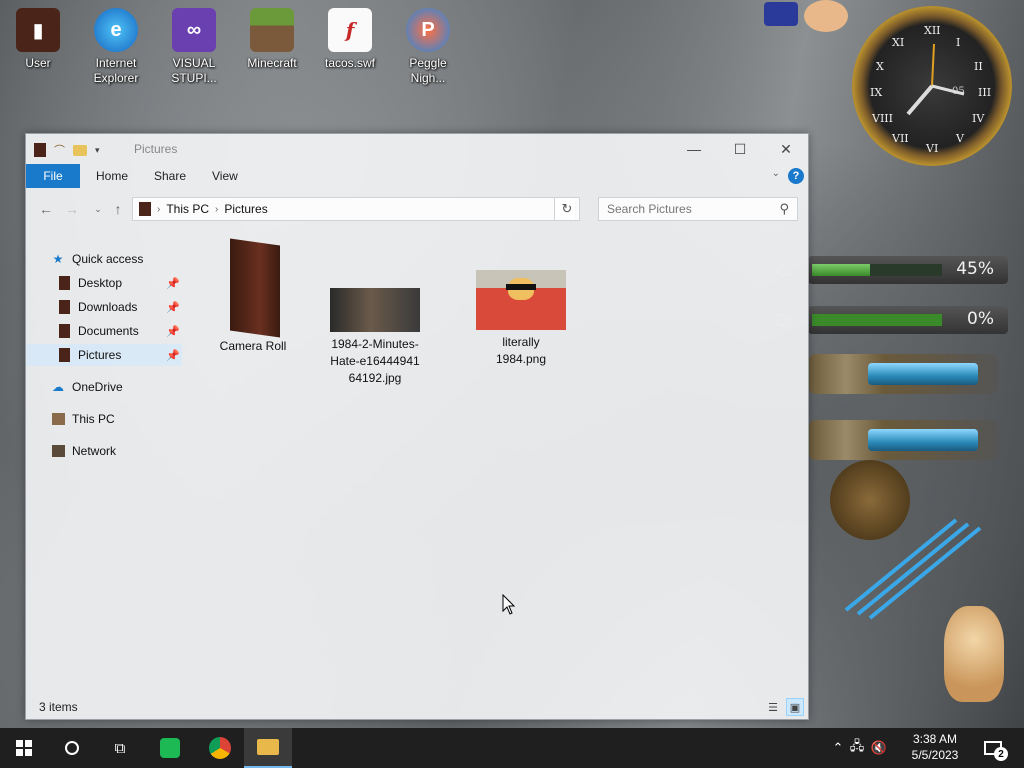  Describe the element at coordinates (740, 149) in the screenshot. I see `maximize-button: ☐` at that location.